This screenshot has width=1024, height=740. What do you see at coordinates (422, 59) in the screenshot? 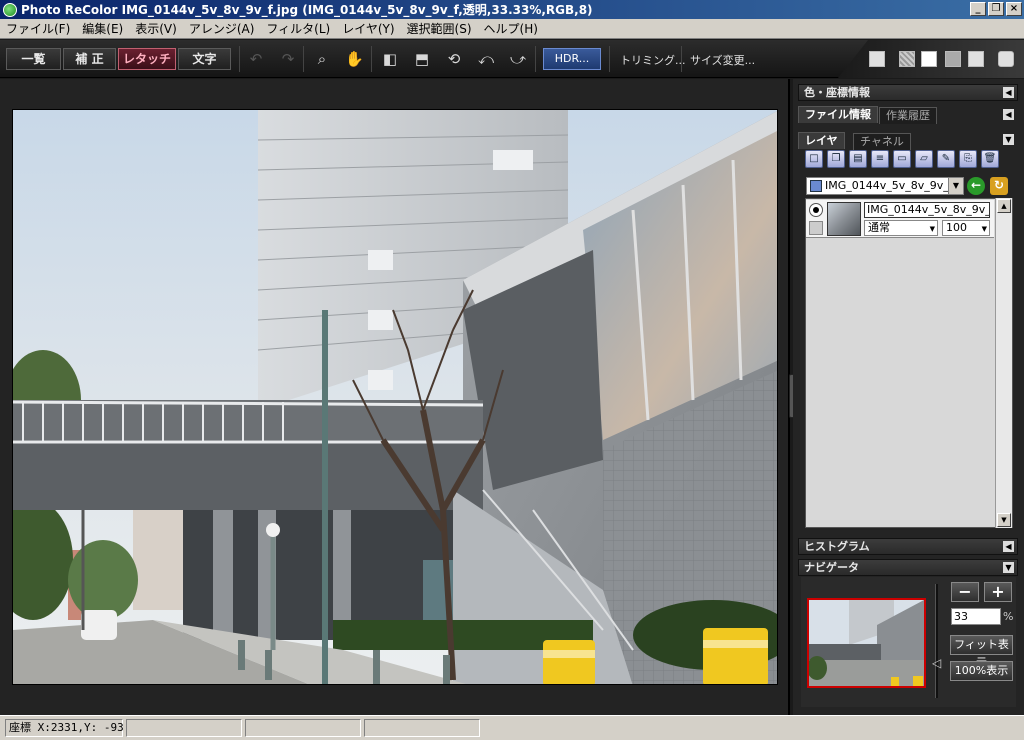
I see `flip-vertical-icon: ⬒` at bounding box center [422, 59].